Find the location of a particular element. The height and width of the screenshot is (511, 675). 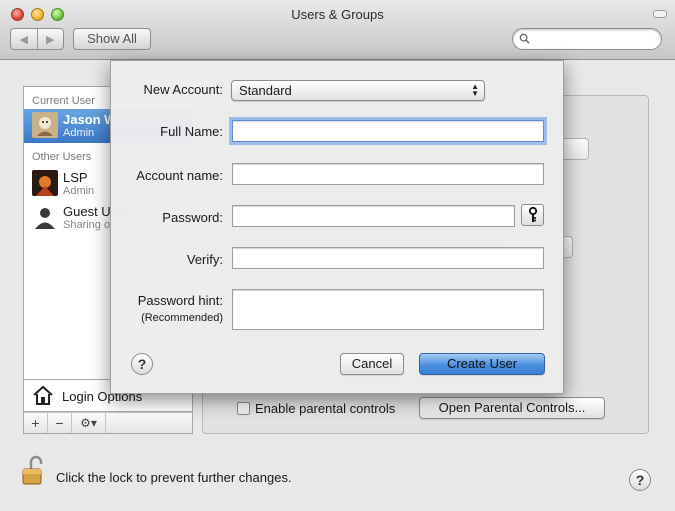

gear-menu-button: ⚙▾ is located at coordinates (89, 423).